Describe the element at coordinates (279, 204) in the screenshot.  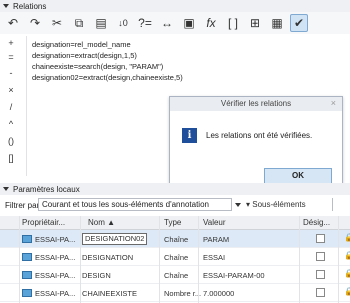
I see `sub-elements-label: Sous-éléments` at that location.